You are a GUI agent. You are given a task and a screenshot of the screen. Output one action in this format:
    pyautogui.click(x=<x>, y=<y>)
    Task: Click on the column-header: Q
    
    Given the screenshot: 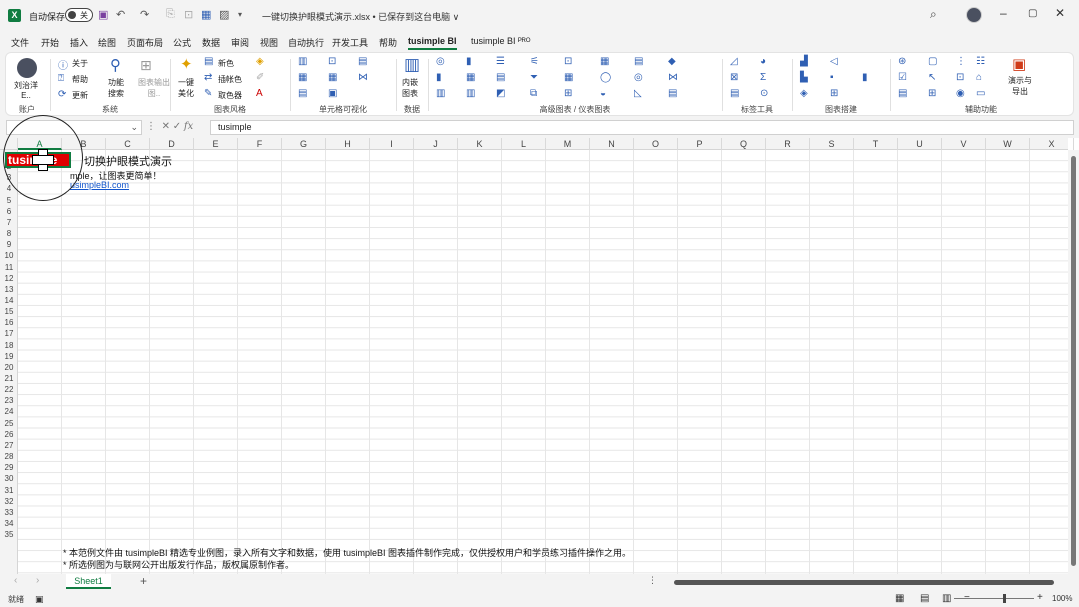 What is the action you would take?
    pyautogui.click(x=744, y=144)
    